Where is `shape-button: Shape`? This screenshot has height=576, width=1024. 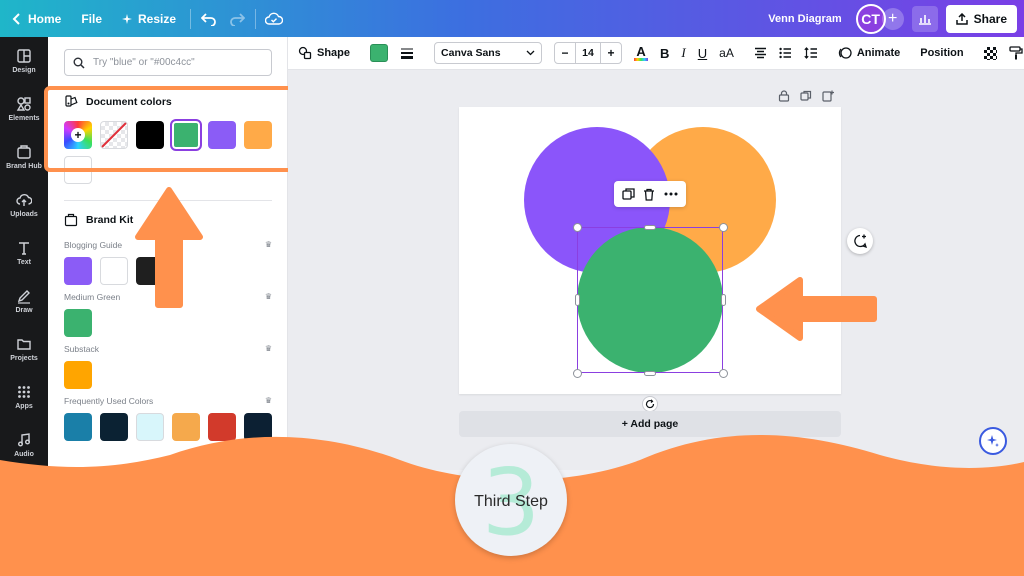 shape-button: Shape is located at coordinates (322, 53).